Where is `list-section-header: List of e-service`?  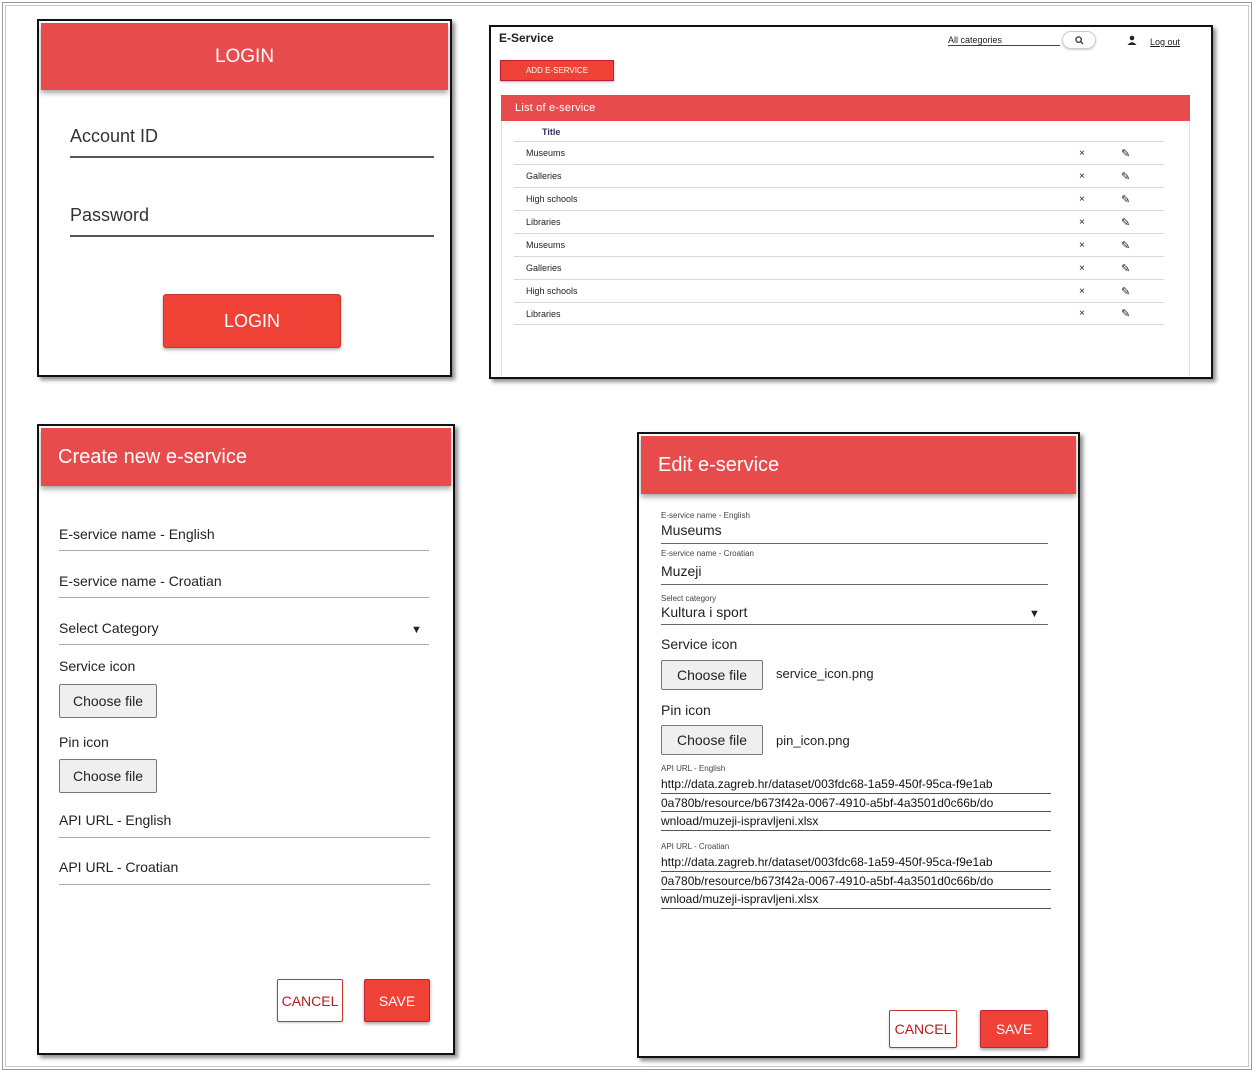
list-section-header: List of e-service is located at coordinates (845, 108).